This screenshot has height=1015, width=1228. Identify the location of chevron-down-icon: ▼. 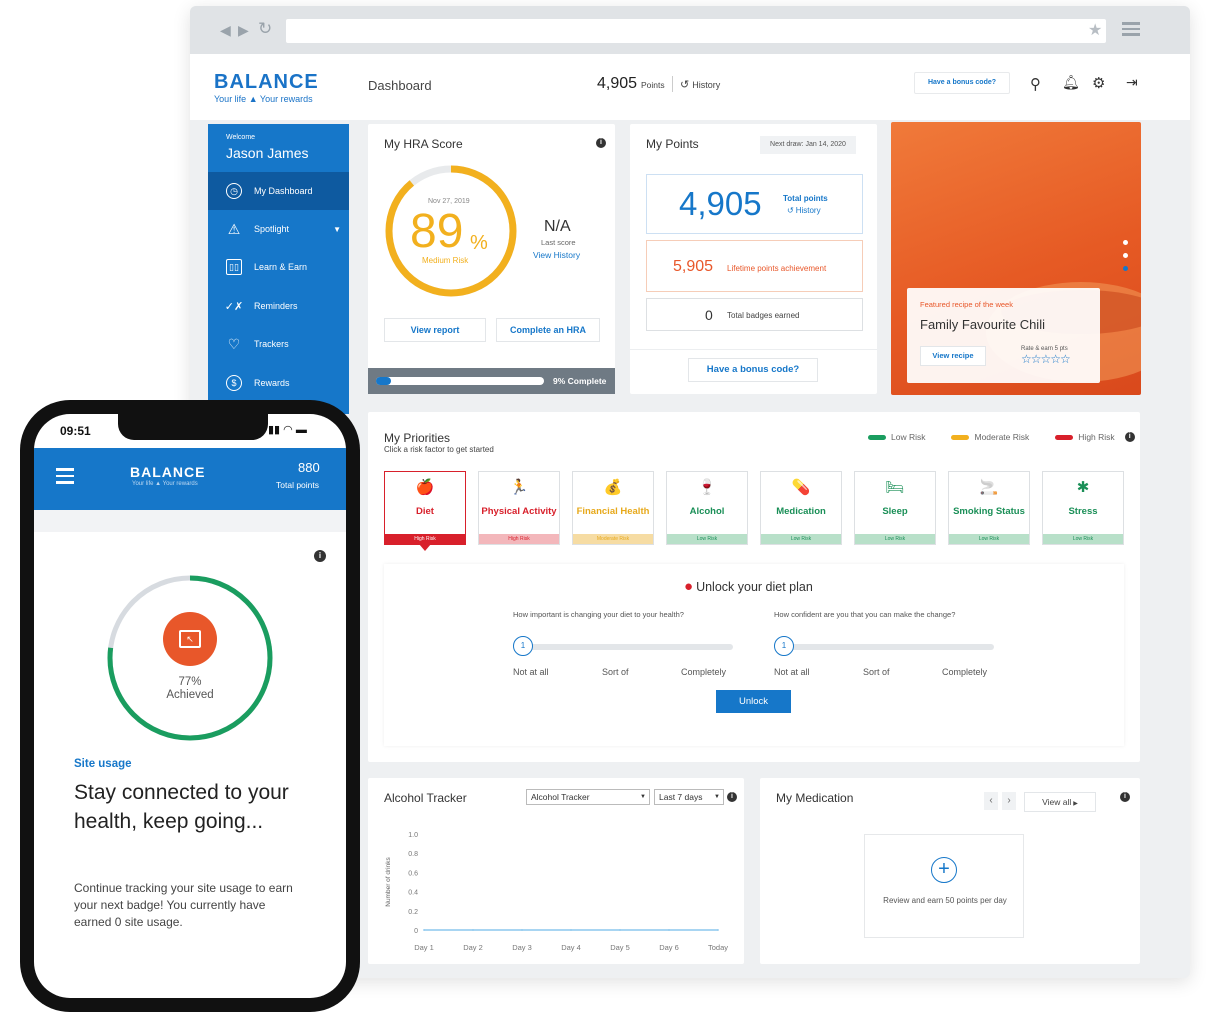
(337, 229).